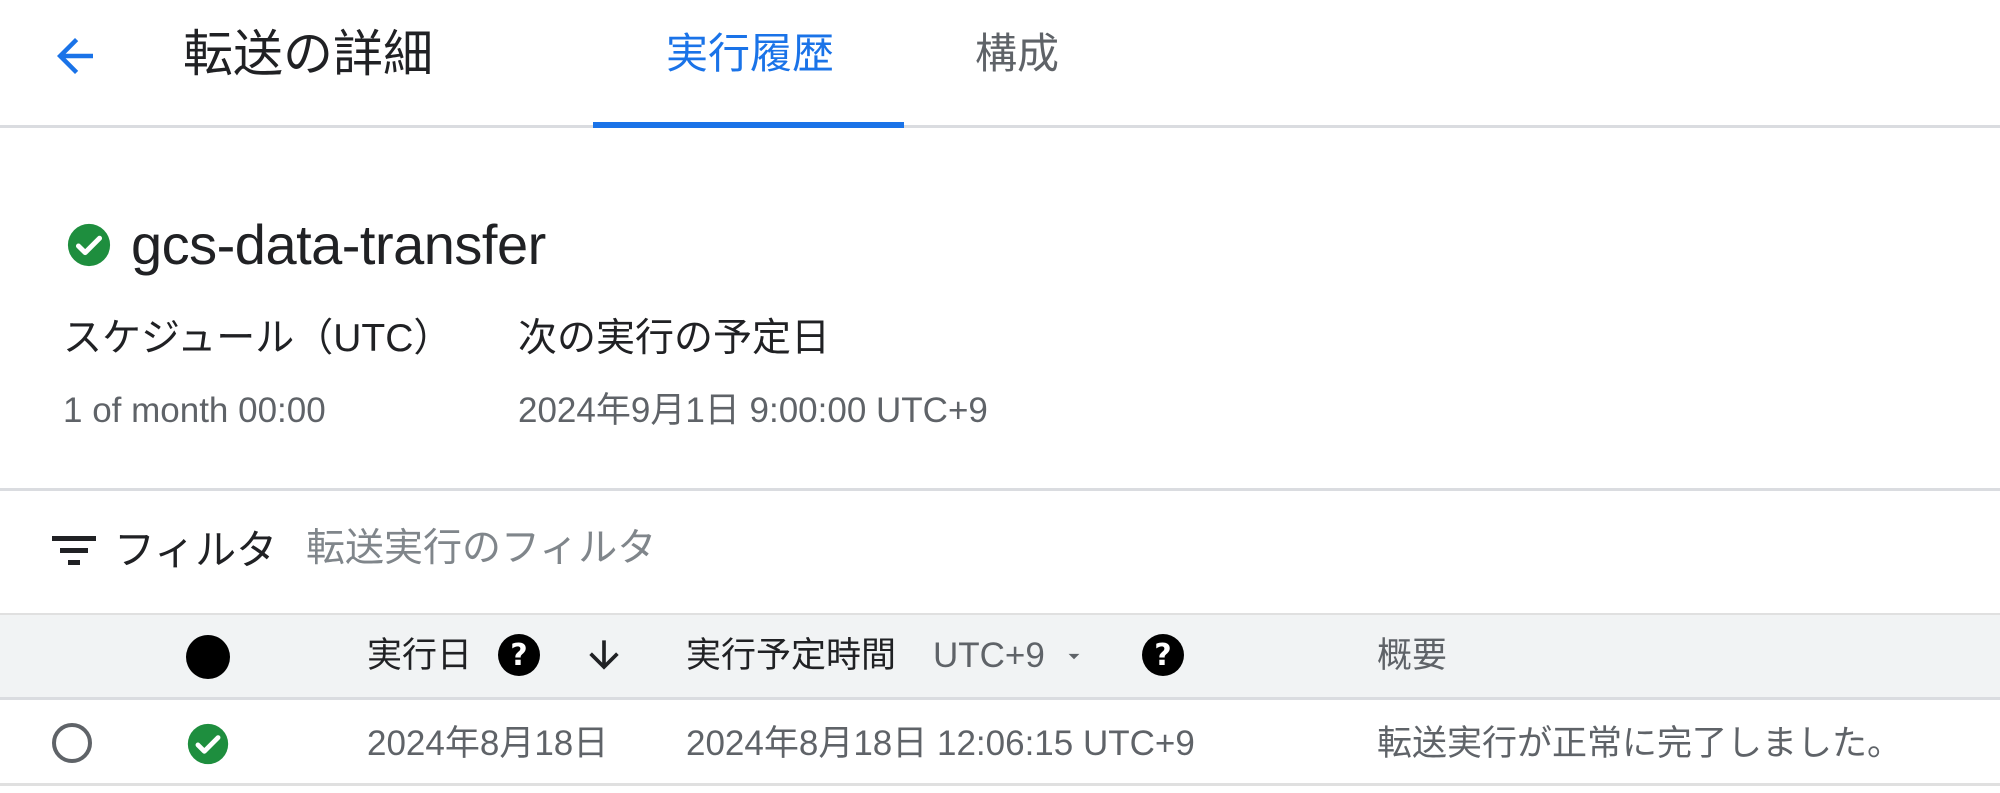  What do you see at coordinates (674, 338) in the screenshot?
I see `next-run-label: 次の実行の予定日` at bounding box center [674, 338].